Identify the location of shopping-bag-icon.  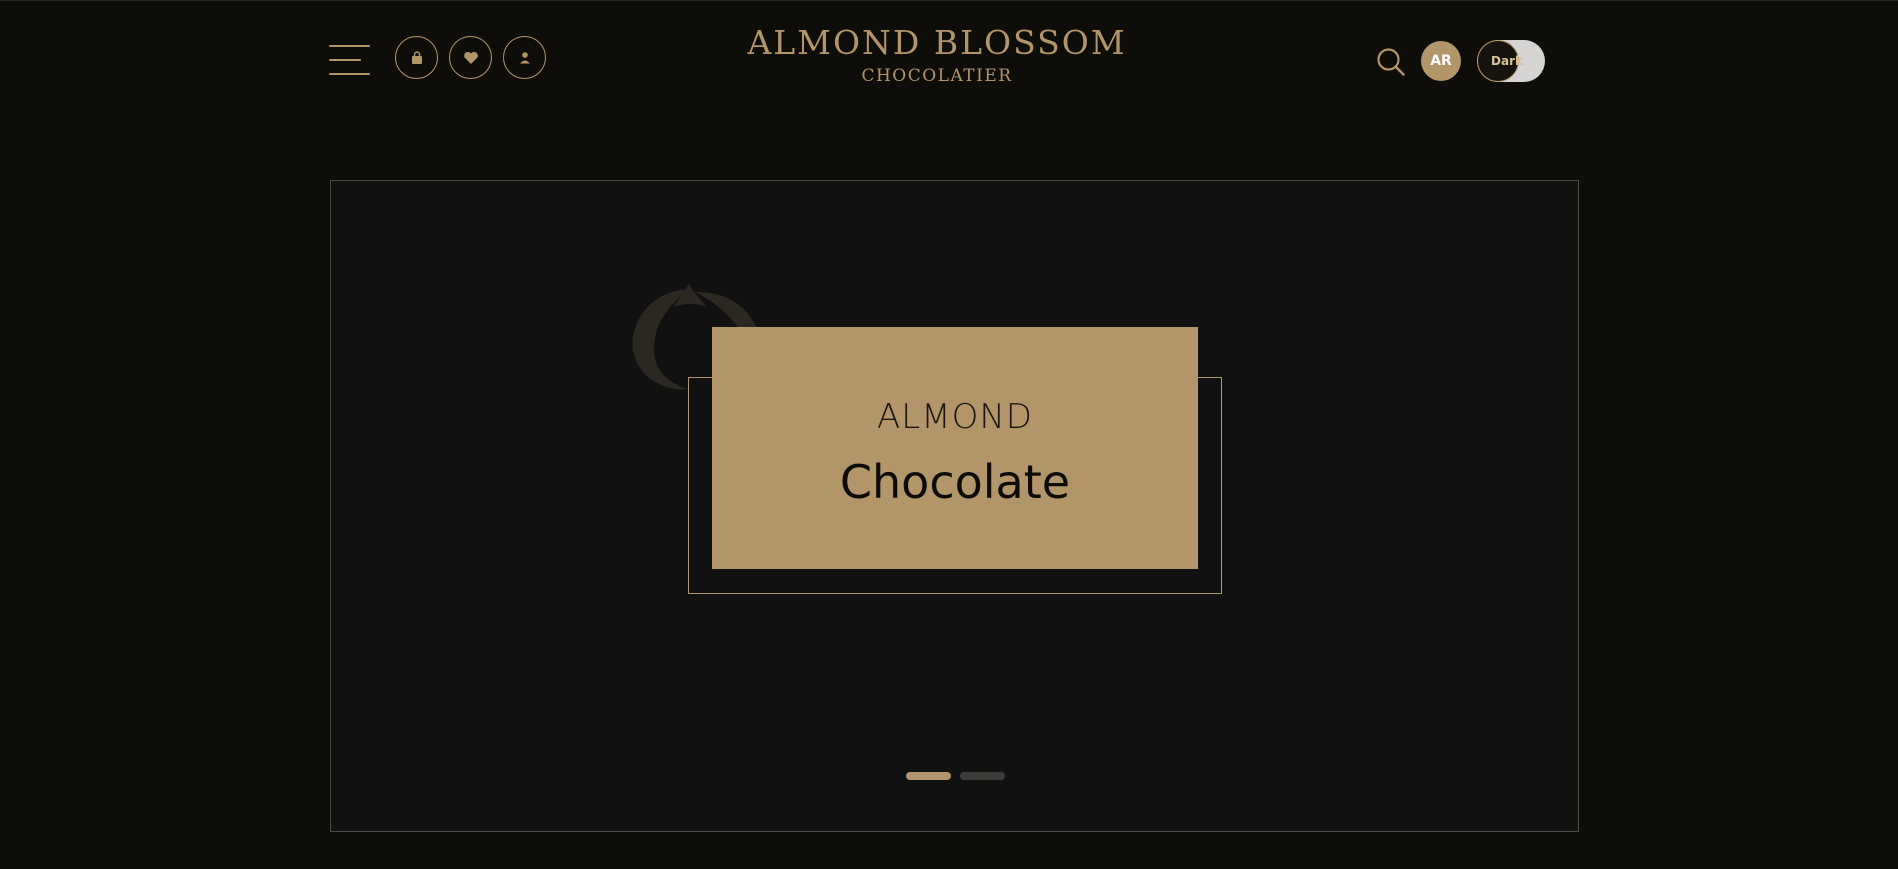
(416, 57).